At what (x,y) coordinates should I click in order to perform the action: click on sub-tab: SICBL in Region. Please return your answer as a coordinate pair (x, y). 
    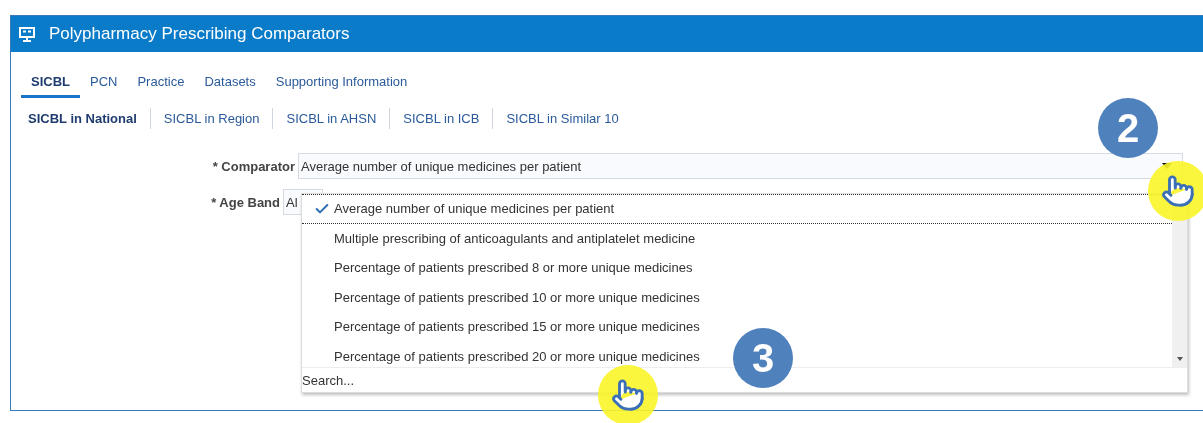
    Looking at the image, I should click on (211, 118).